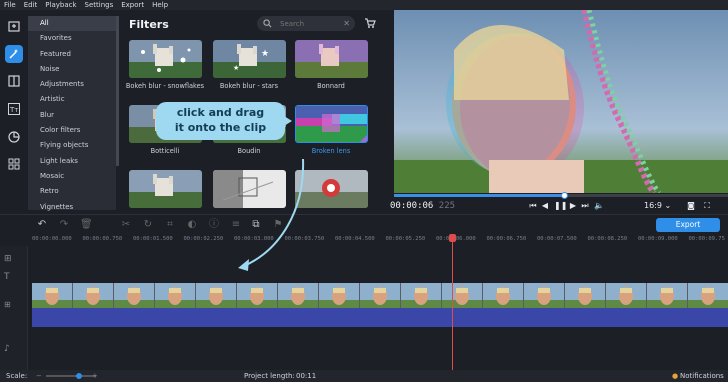 The image size is (728, 382). Describe the element at coordinates (346, 23) in the screenshot. I see `clear-search-icon: ✕` at that location.